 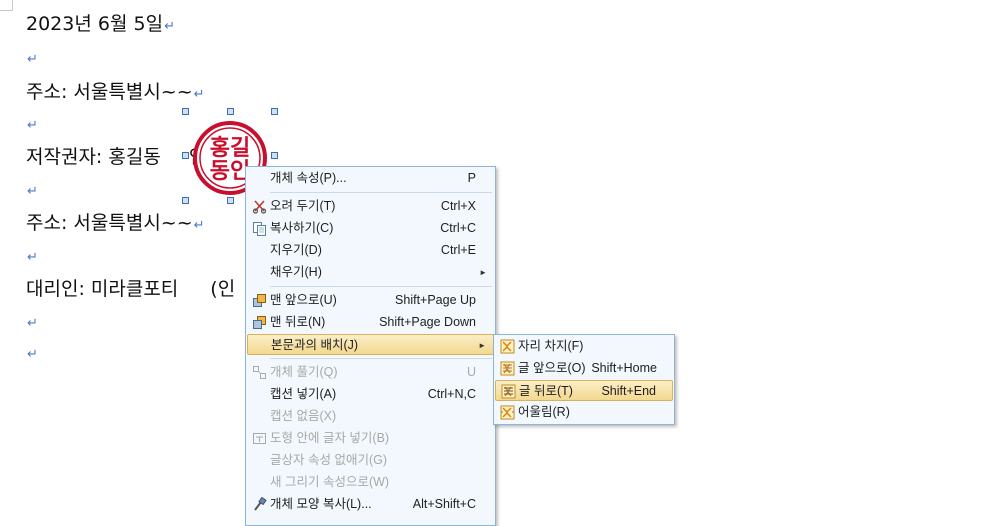 I want to click on menu-item-label: 글 뒤로(T), so click(x=546, y=391).